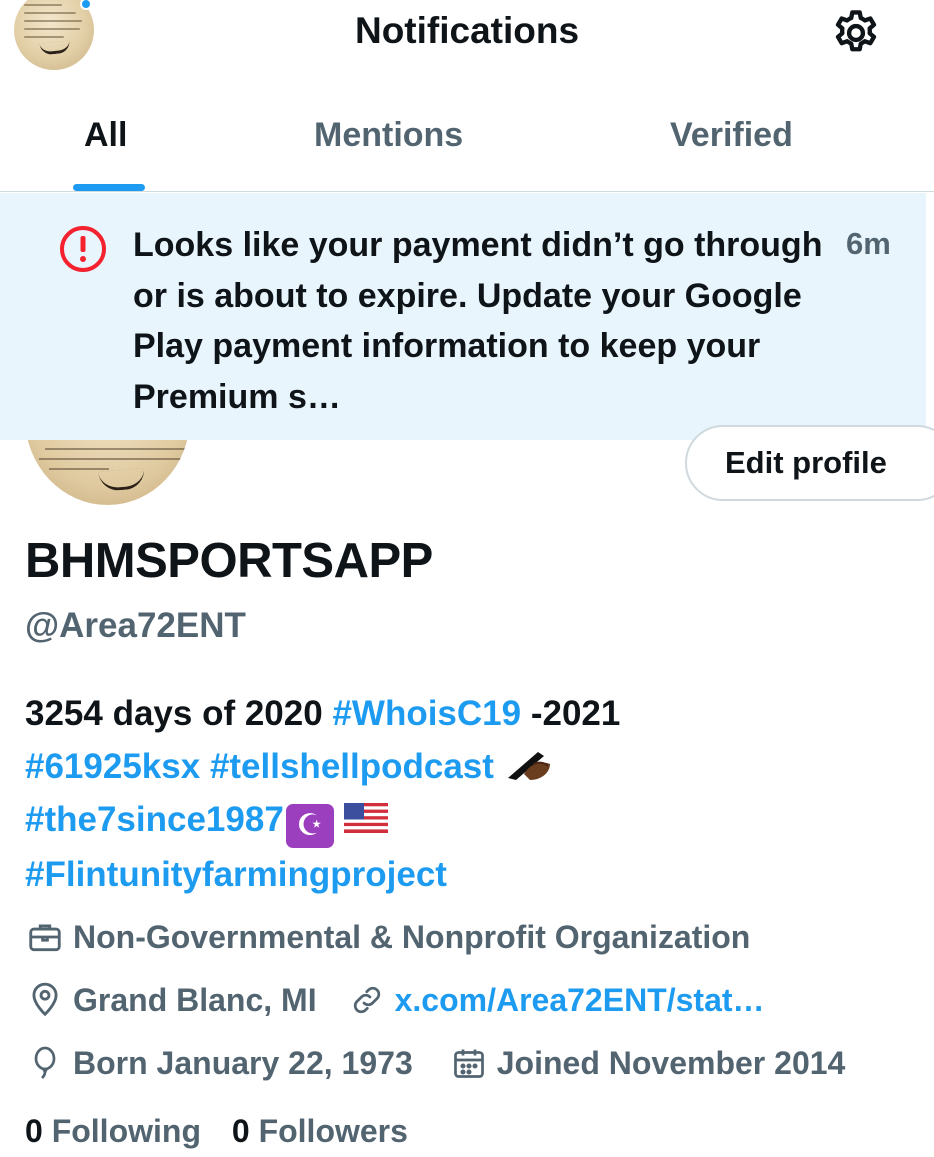 This screenshot has width=934, height=1157. I want to click on notification-tabs: All Mentions Verified, so click(467, 146).